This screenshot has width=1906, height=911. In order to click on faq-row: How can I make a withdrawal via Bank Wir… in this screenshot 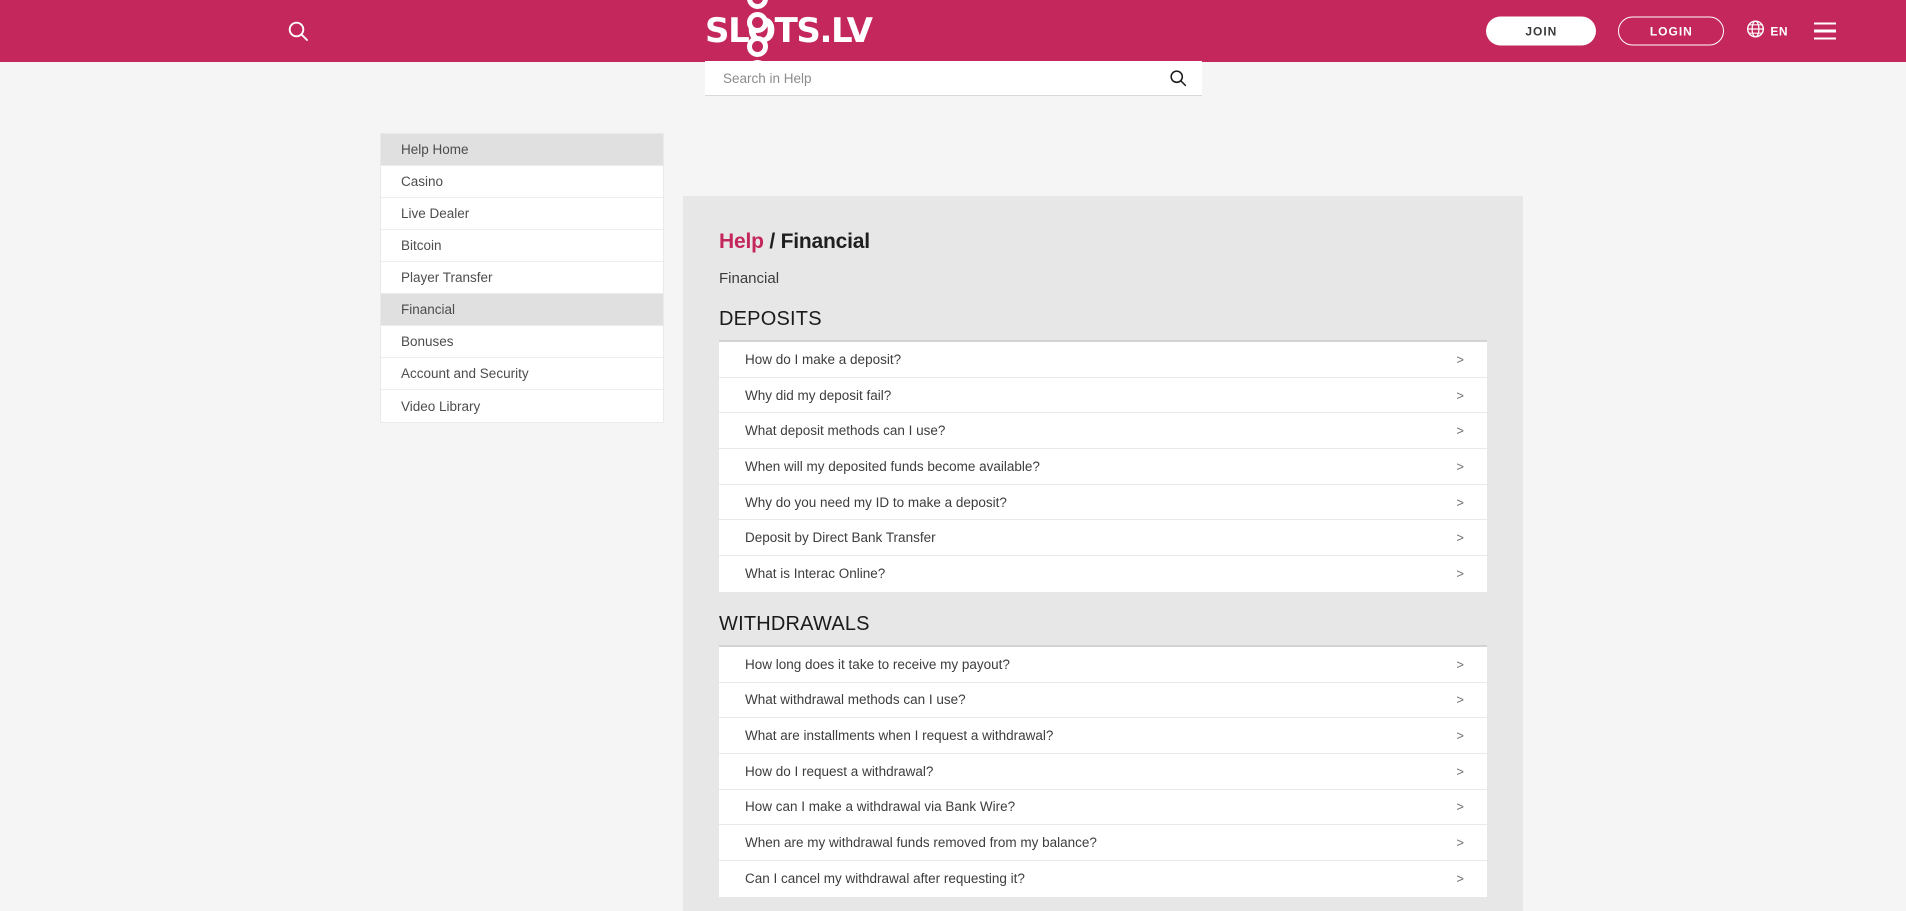, I will do `click(1103, 807)`.